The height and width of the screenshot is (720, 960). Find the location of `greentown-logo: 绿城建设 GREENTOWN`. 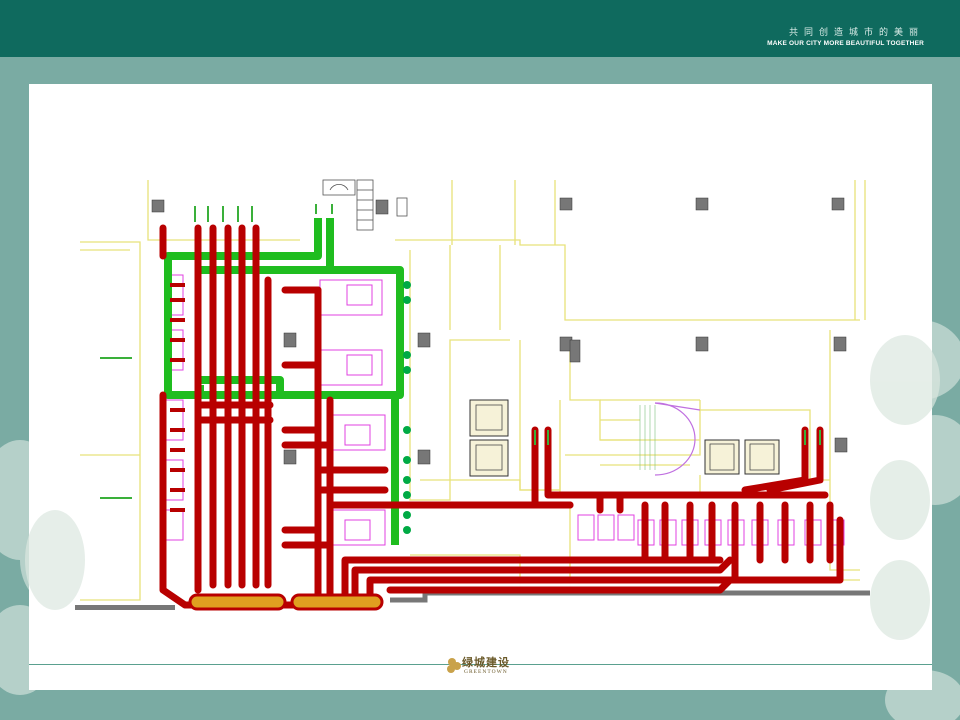

greentown-logo: 绿城建设 GREENTOWN is located at coordinates (486, 667).